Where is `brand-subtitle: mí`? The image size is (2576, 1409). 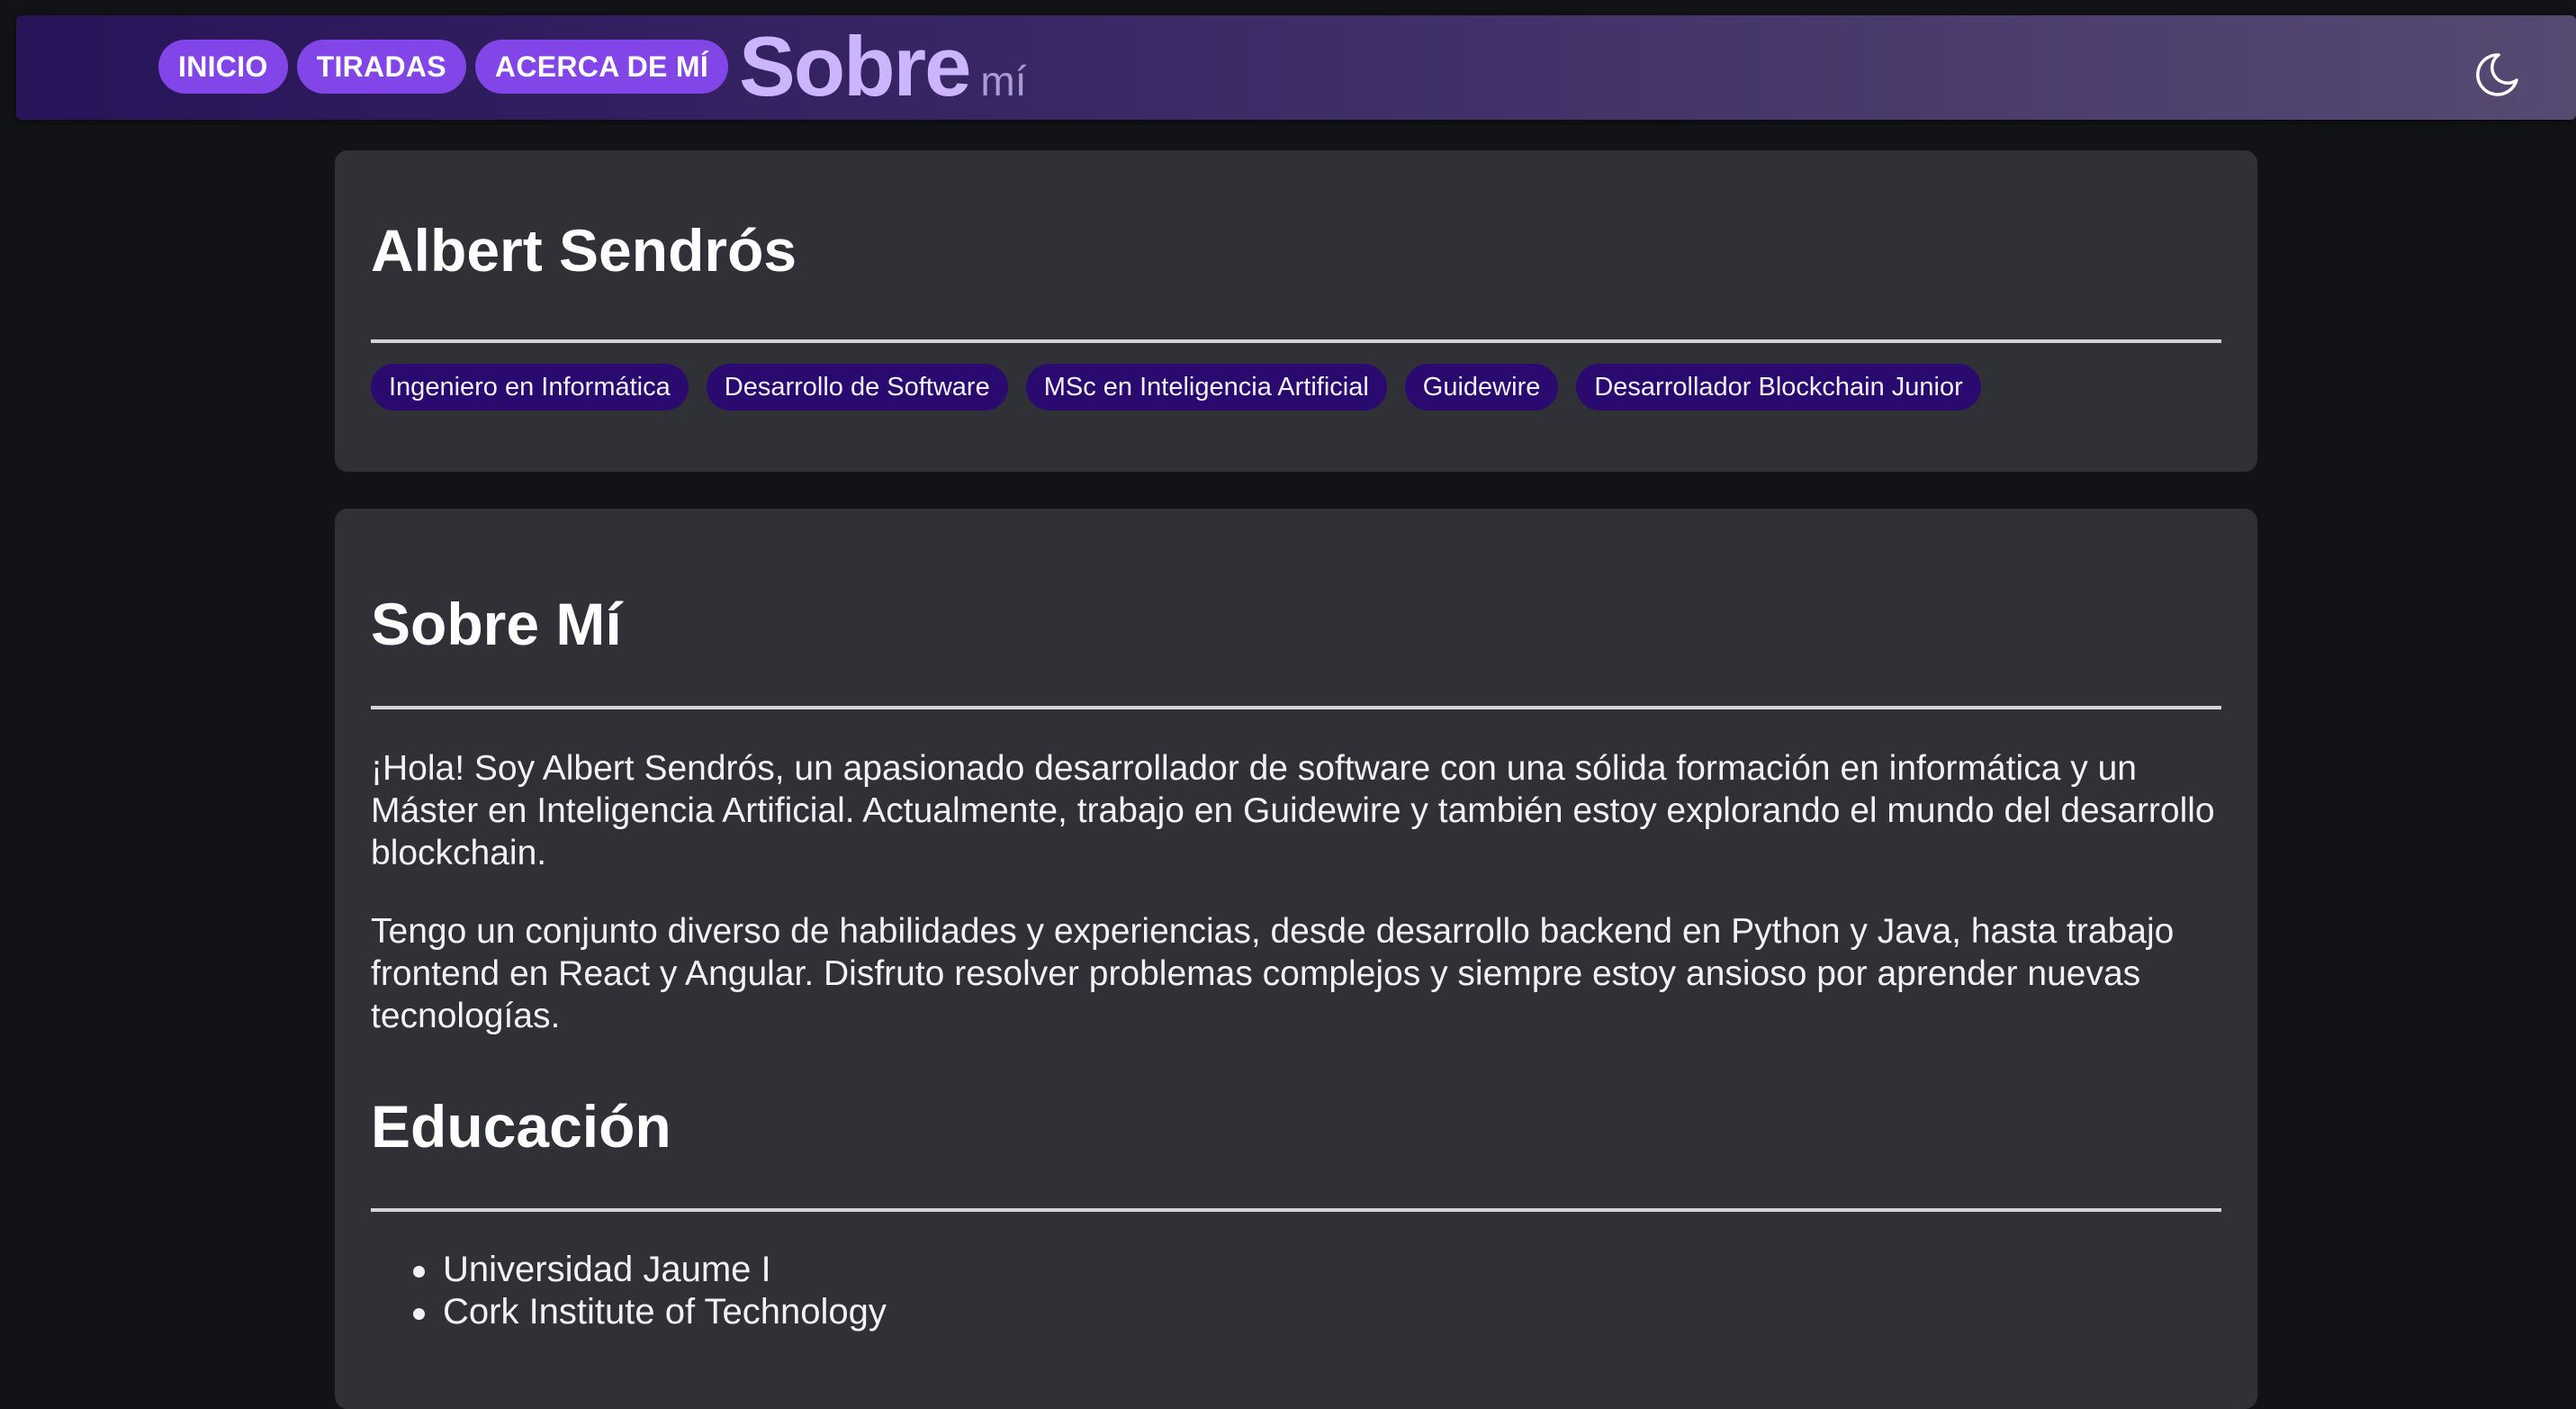 brand-subtitle: mí is located at coordinates (1003, 81).